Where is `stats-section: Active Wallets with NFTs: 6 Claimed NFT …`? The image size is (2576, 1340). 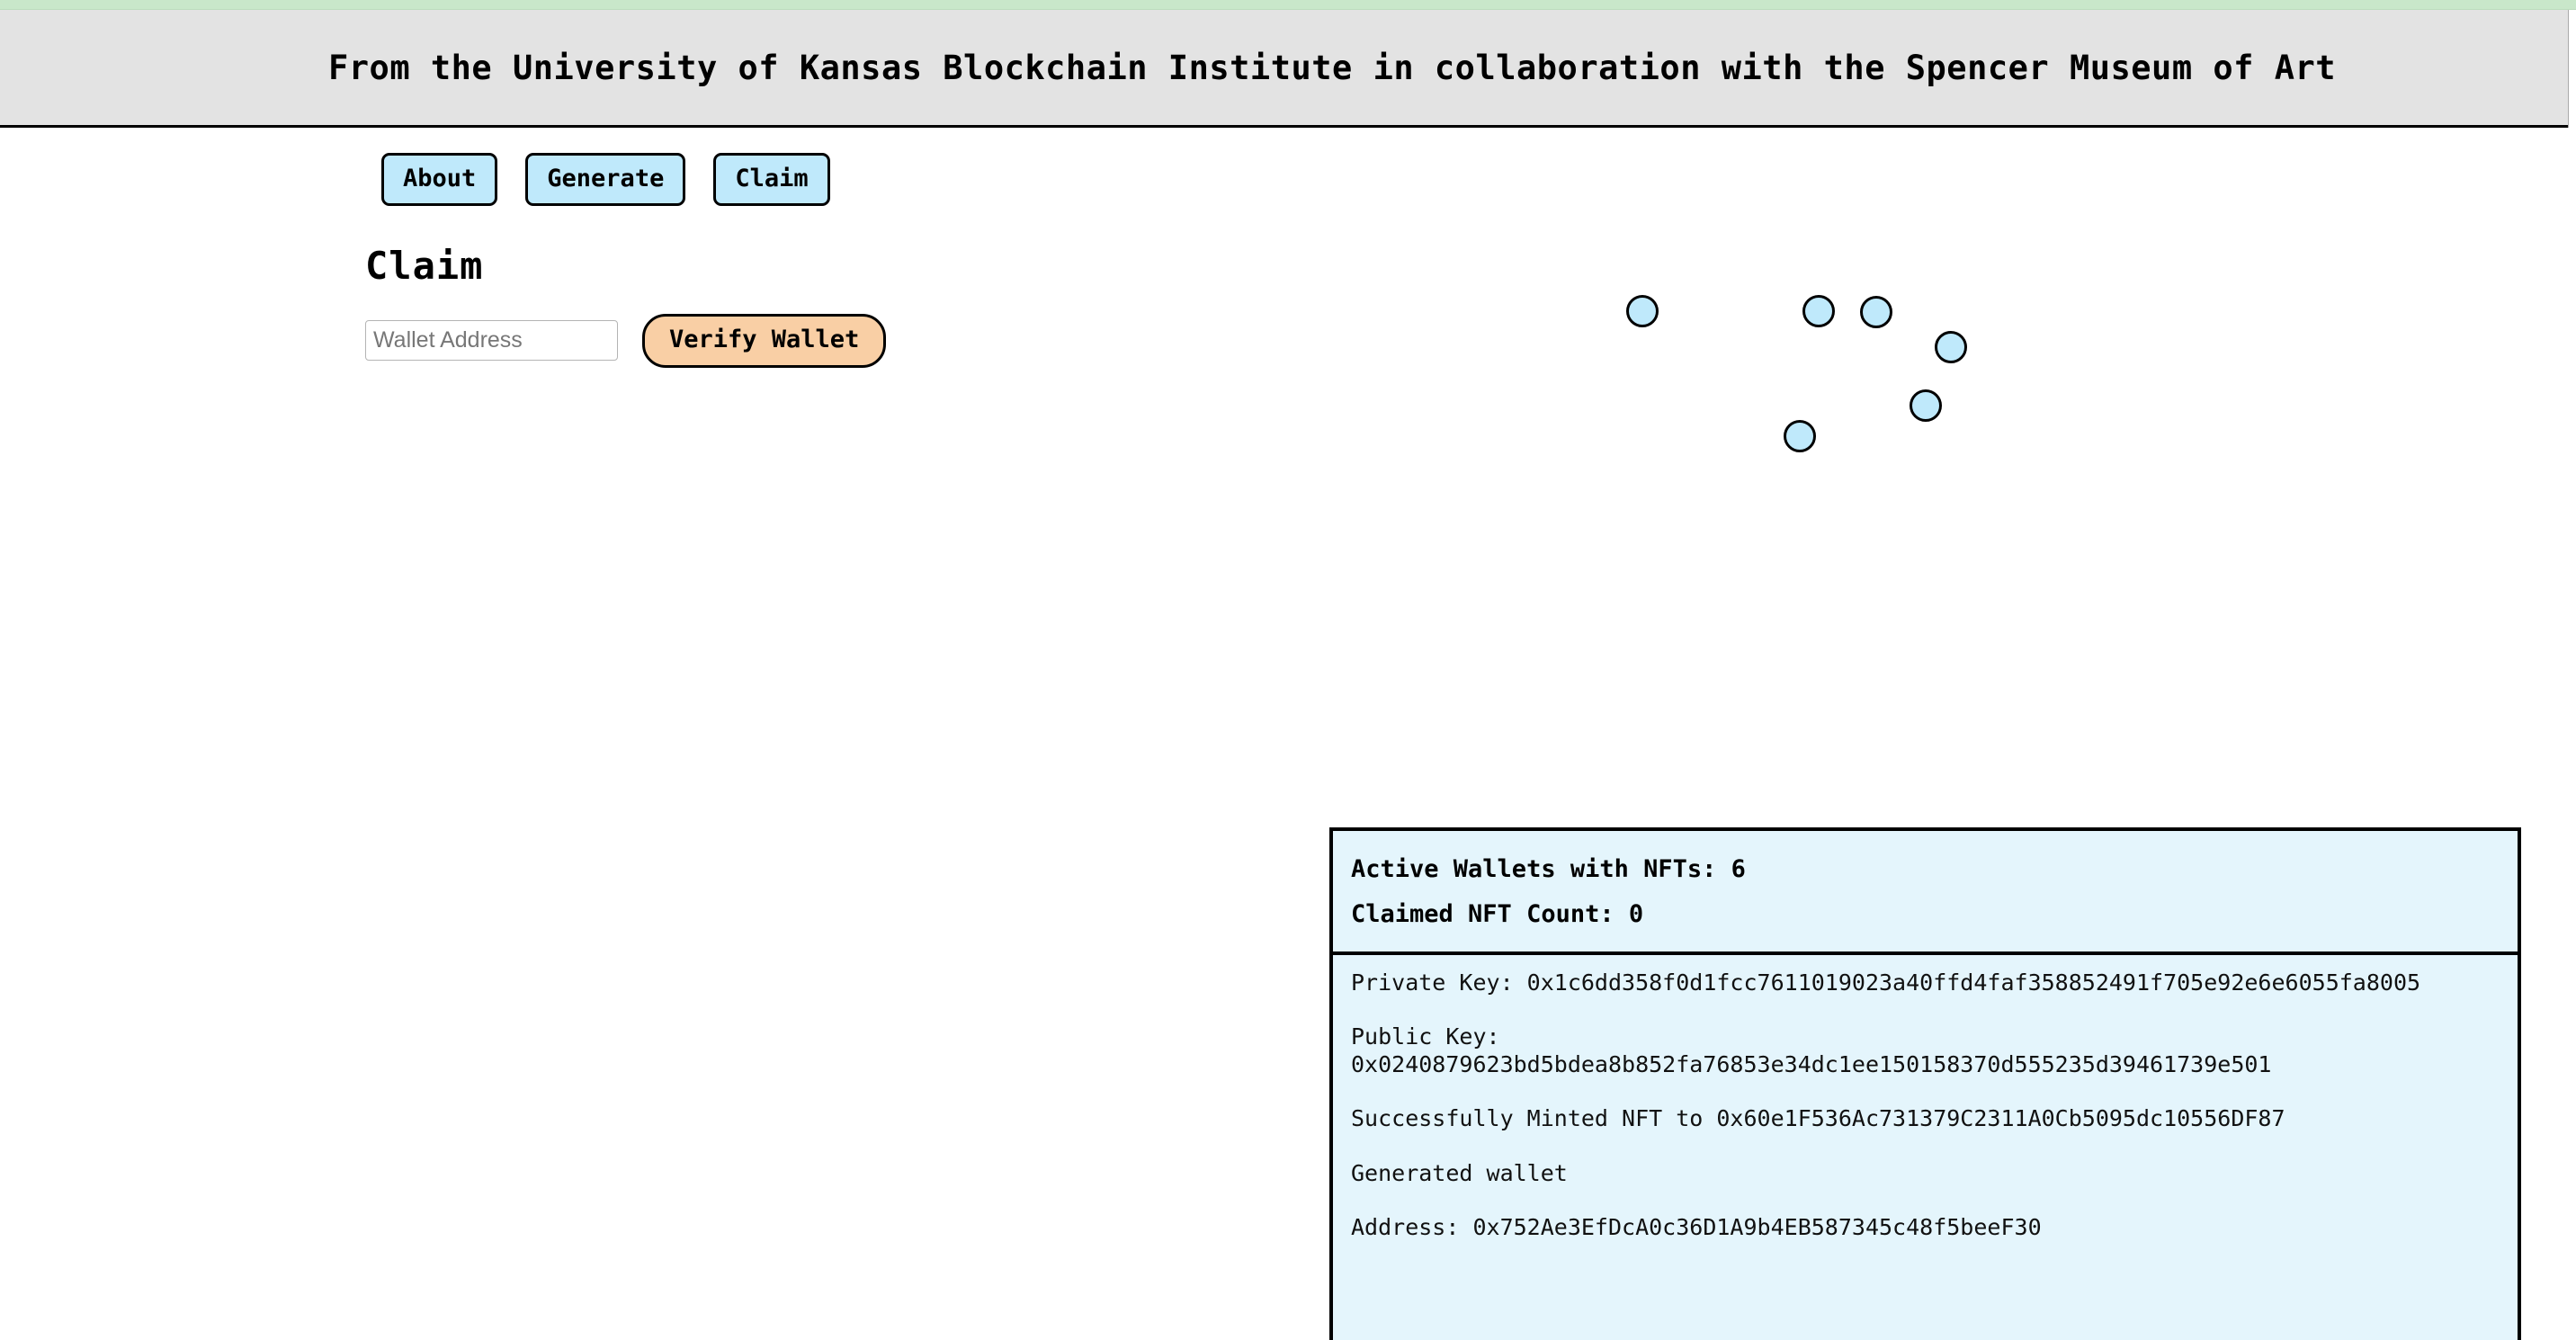 stats-section: Active Wallets with NFTs: 6 Claimed NFT … is located at coordinates (1925, 893).